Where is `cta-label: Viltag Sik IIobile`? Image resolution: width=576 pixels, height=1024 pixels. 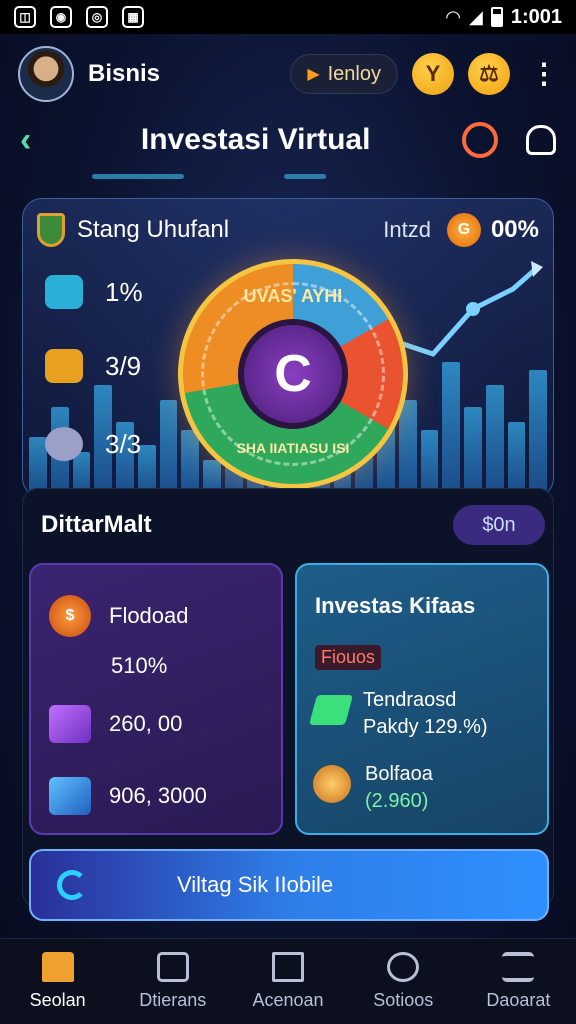 cta-label: Viltag Sik IIobile is located at coordinates (255, 884).